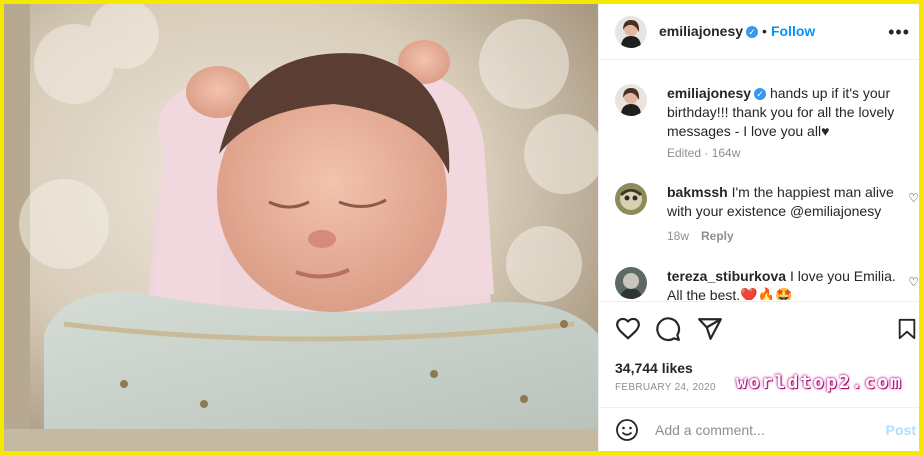 Image resolution: width=923 pixels, height=455 pixels. I want to click on share-icon, so click(710, 329).